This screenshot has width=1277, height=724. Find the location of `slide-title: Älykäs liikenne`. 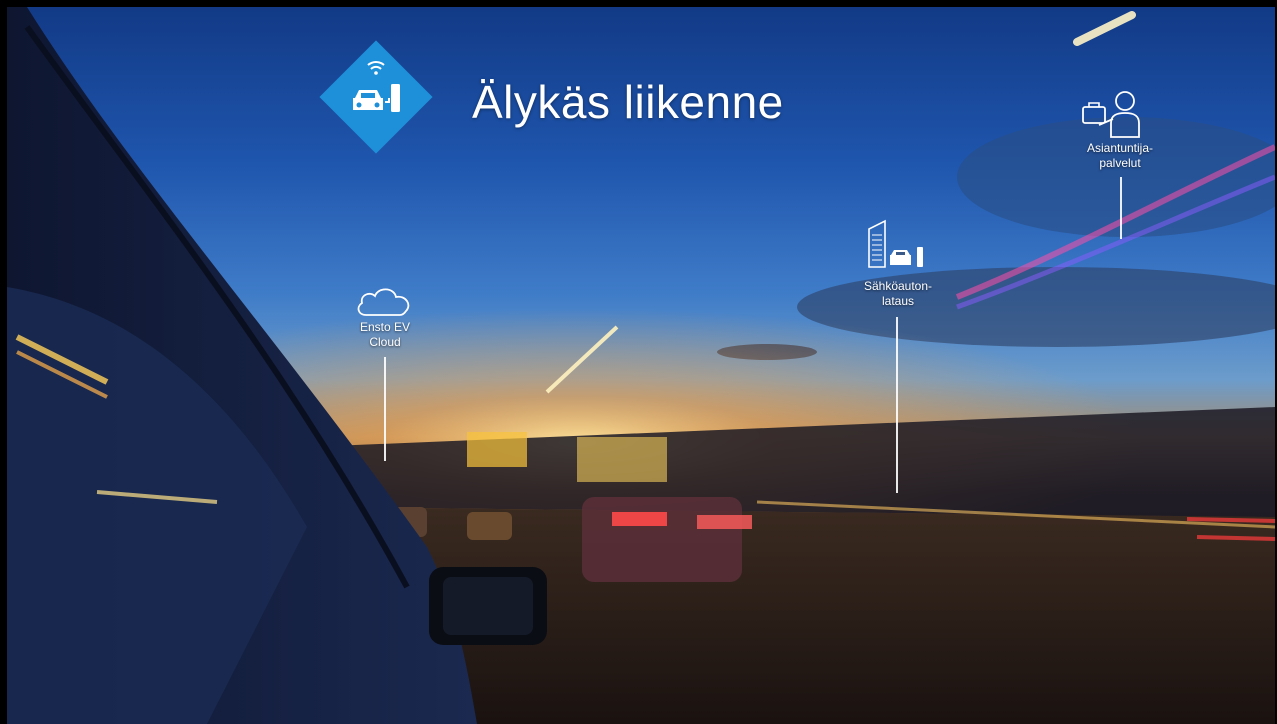

slide-title: Älykäs liikenne is located at coordinates (628, 102).